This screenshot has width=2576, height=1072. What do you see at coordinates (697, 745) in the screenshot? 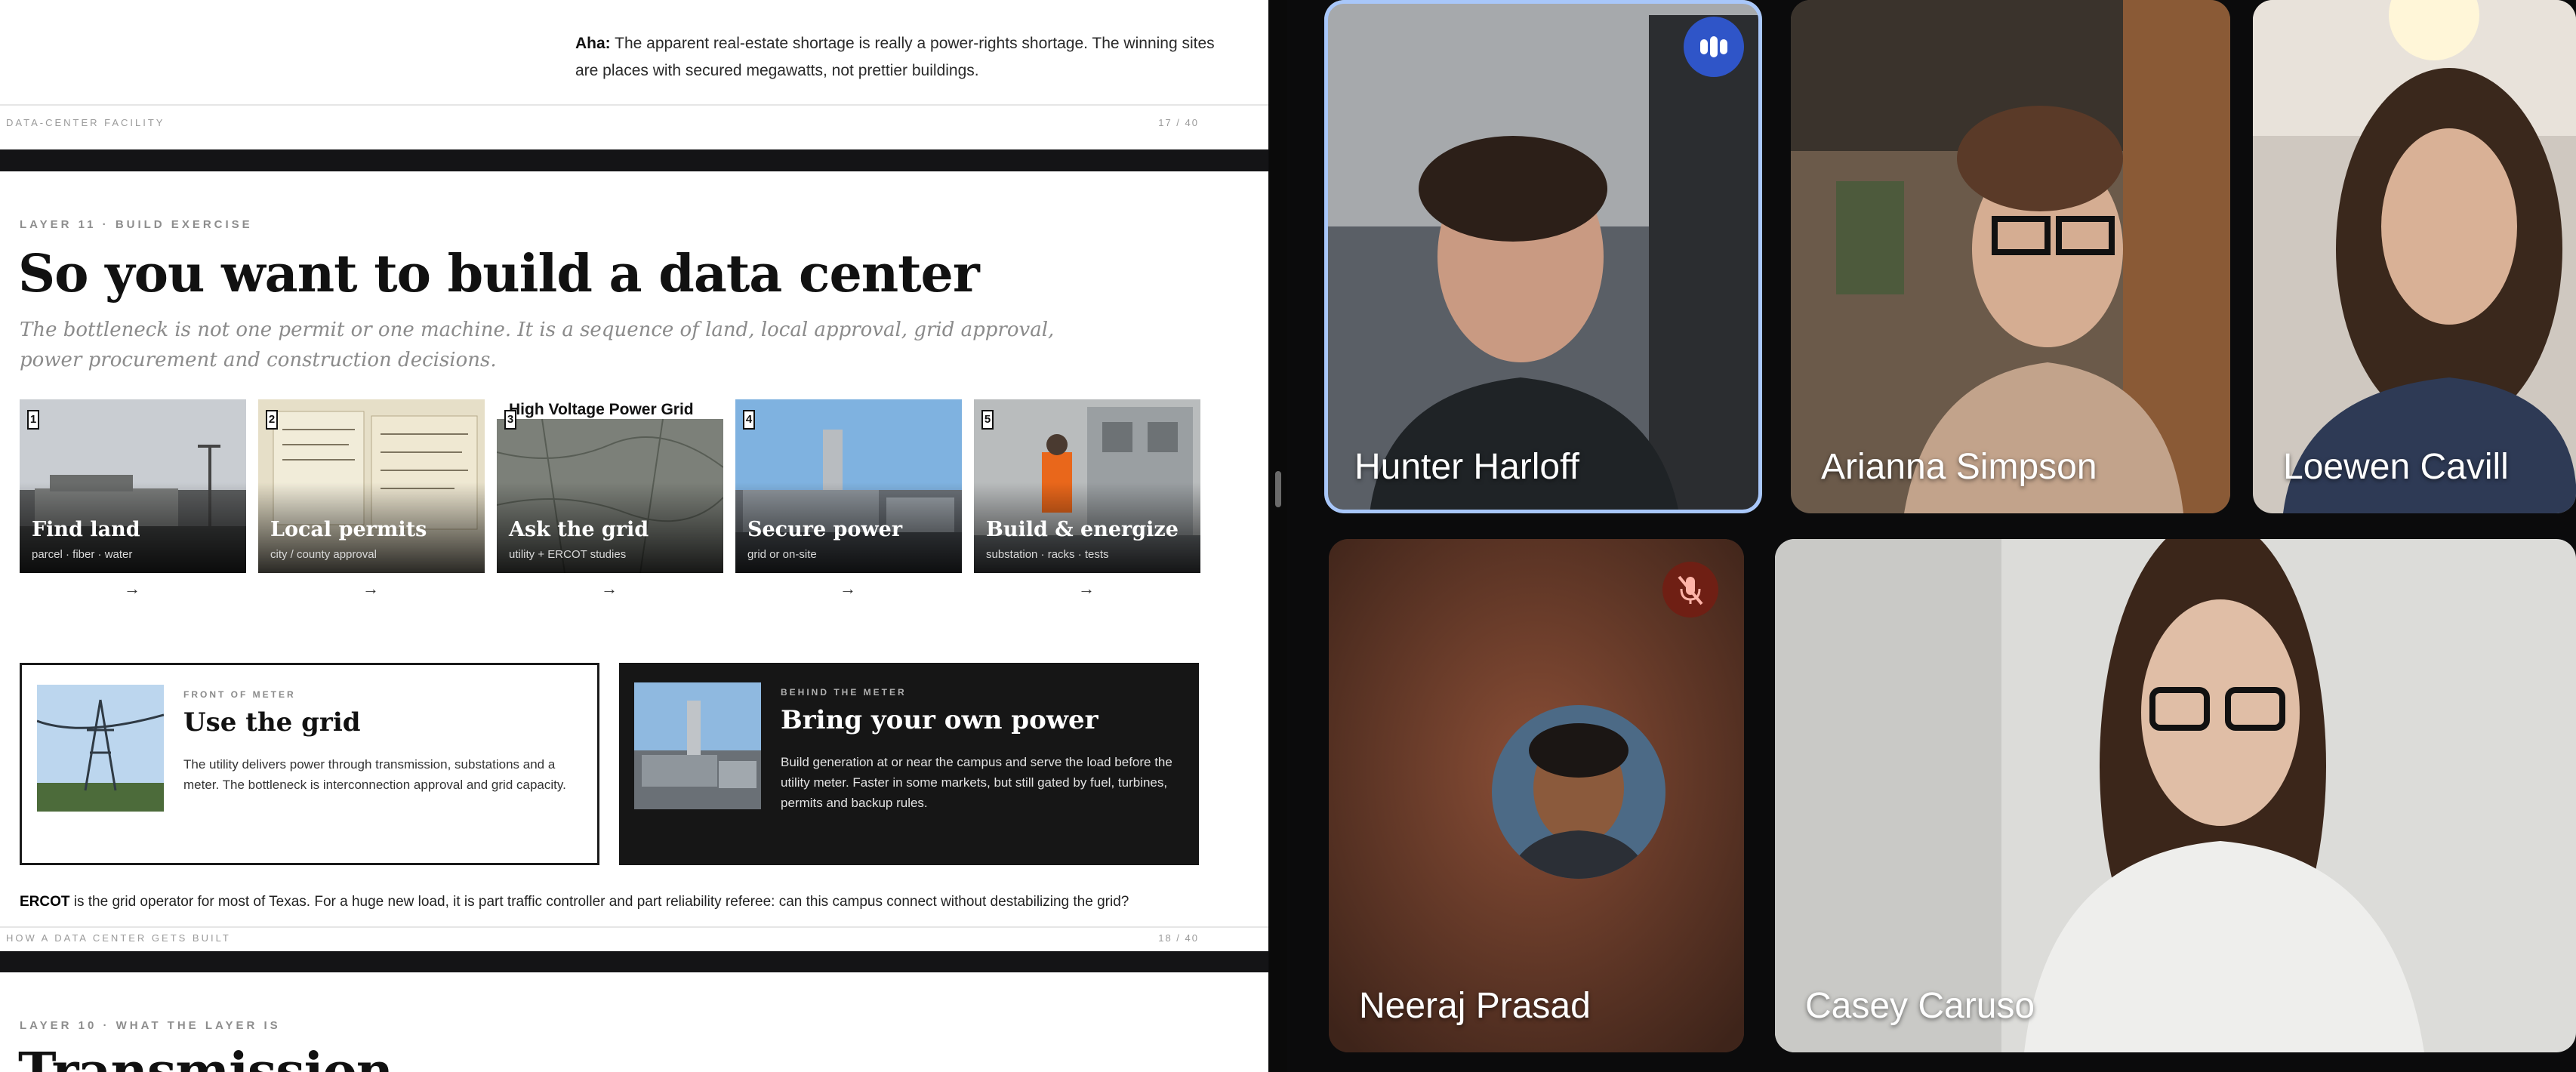
I see `on-site-plant-photo` at bounding box center [697, 745].